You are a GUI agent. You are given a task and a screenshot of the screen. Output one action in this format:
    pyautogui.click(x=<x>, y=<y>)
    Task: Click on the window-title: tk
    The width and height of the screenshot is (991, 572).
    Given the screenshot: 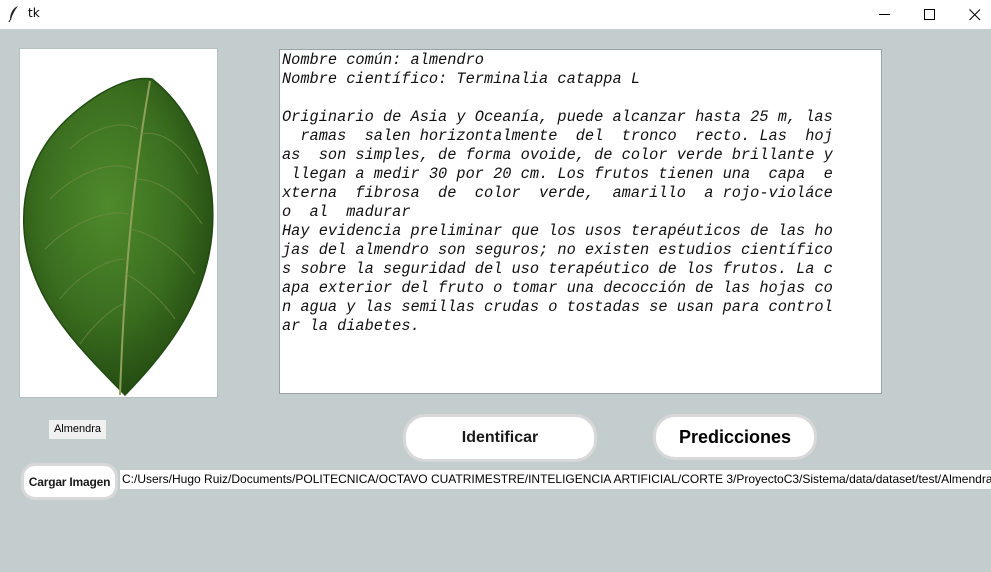 What is the action you would take?
    pyautogui.click(x=34, y=13)
    